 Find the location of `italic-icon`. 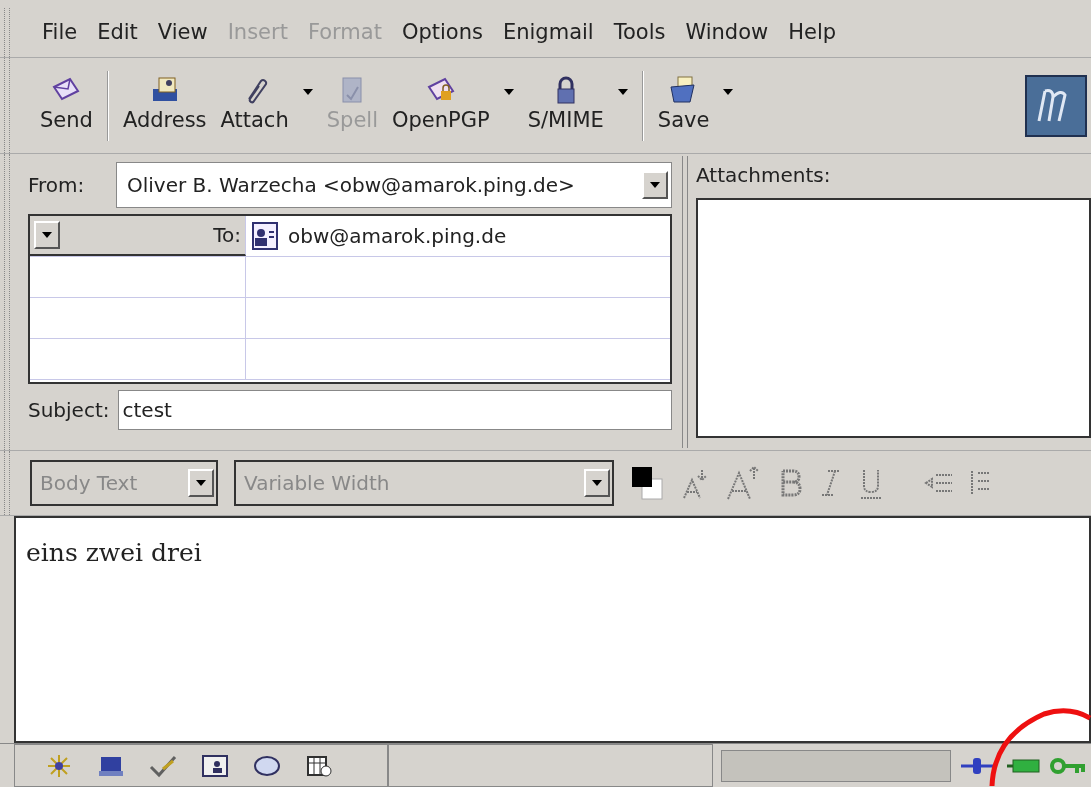

italic-icon is located at coordinates (831, 483).